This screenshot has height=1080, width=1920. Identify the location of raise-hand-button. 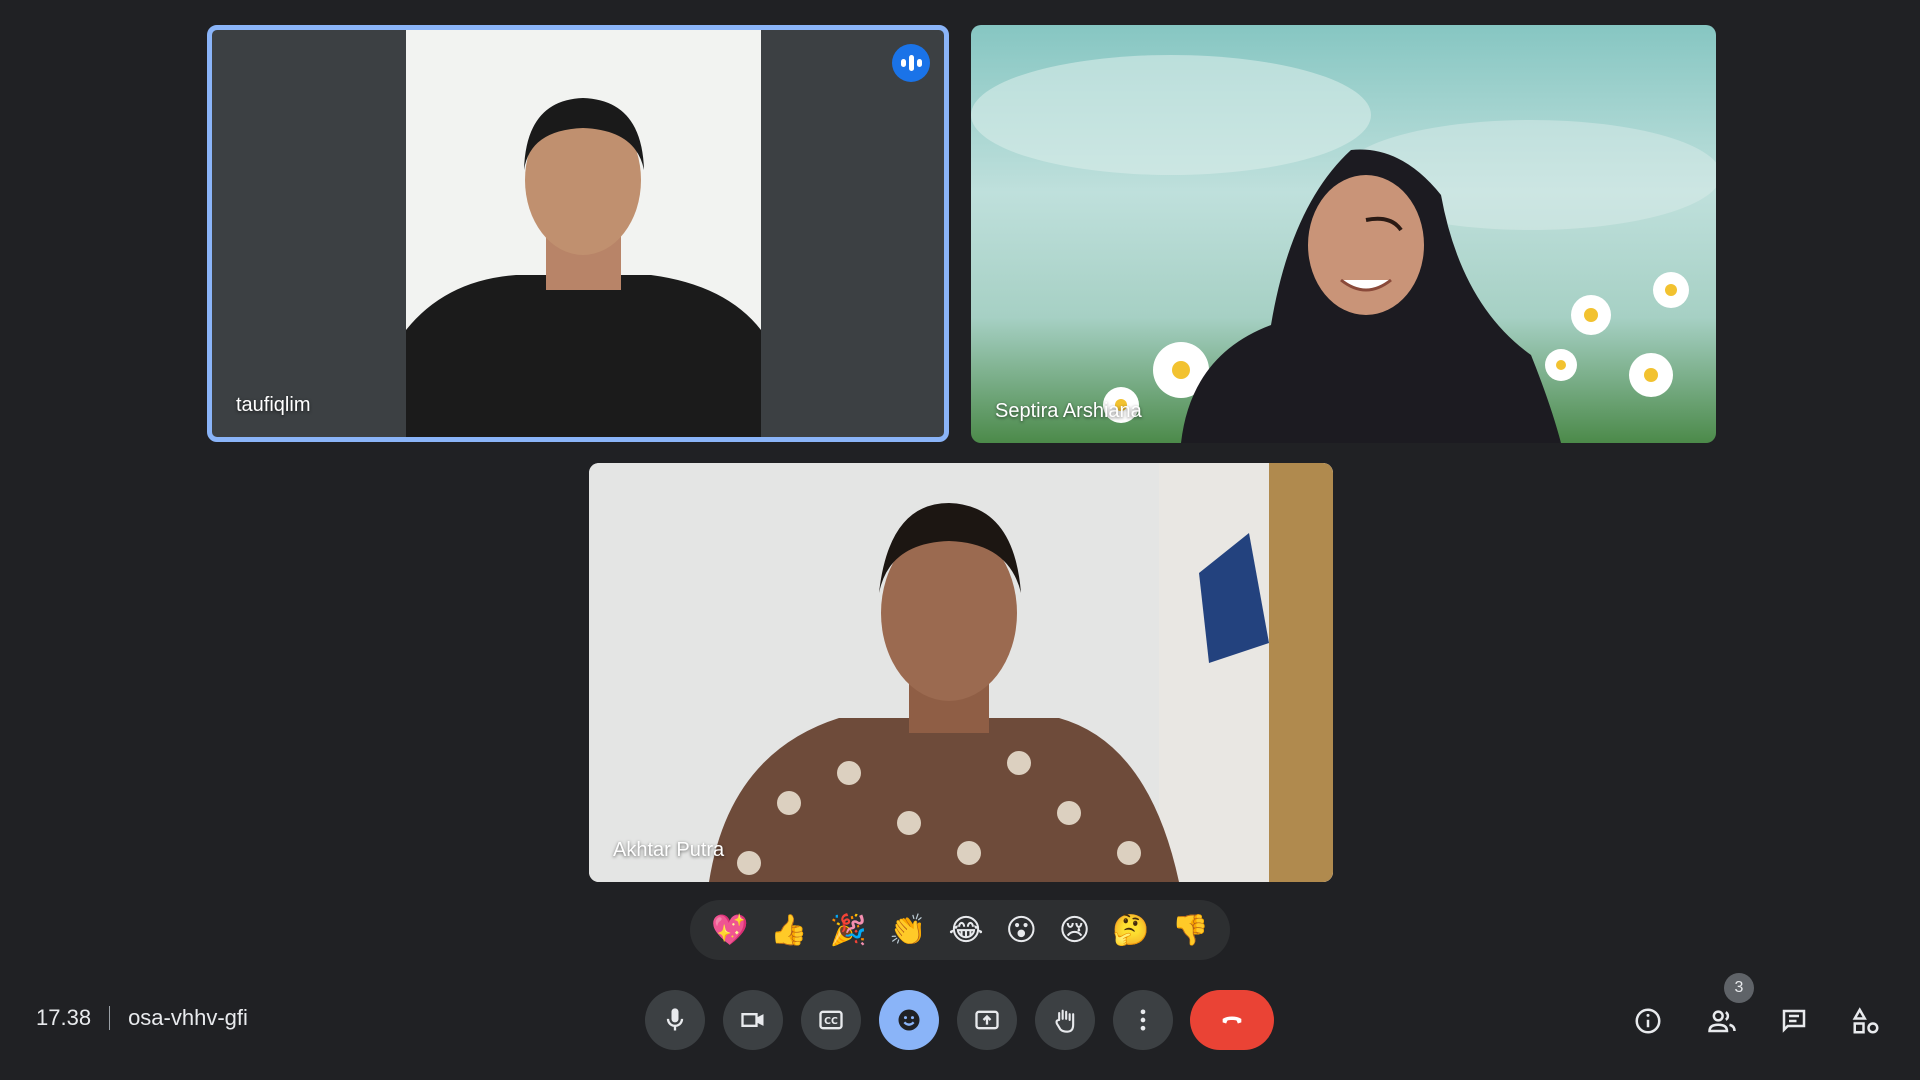
(1065, 1020).